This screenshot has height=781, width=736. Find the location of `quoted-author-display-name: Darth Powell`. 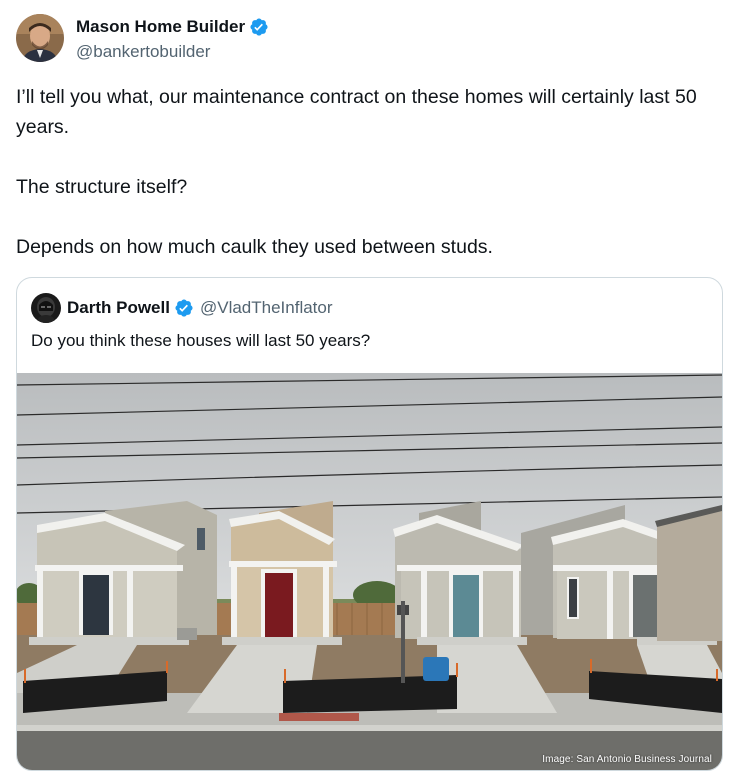

quoted-author-display-name: Darth Powell is located at coordinates (118, 308).